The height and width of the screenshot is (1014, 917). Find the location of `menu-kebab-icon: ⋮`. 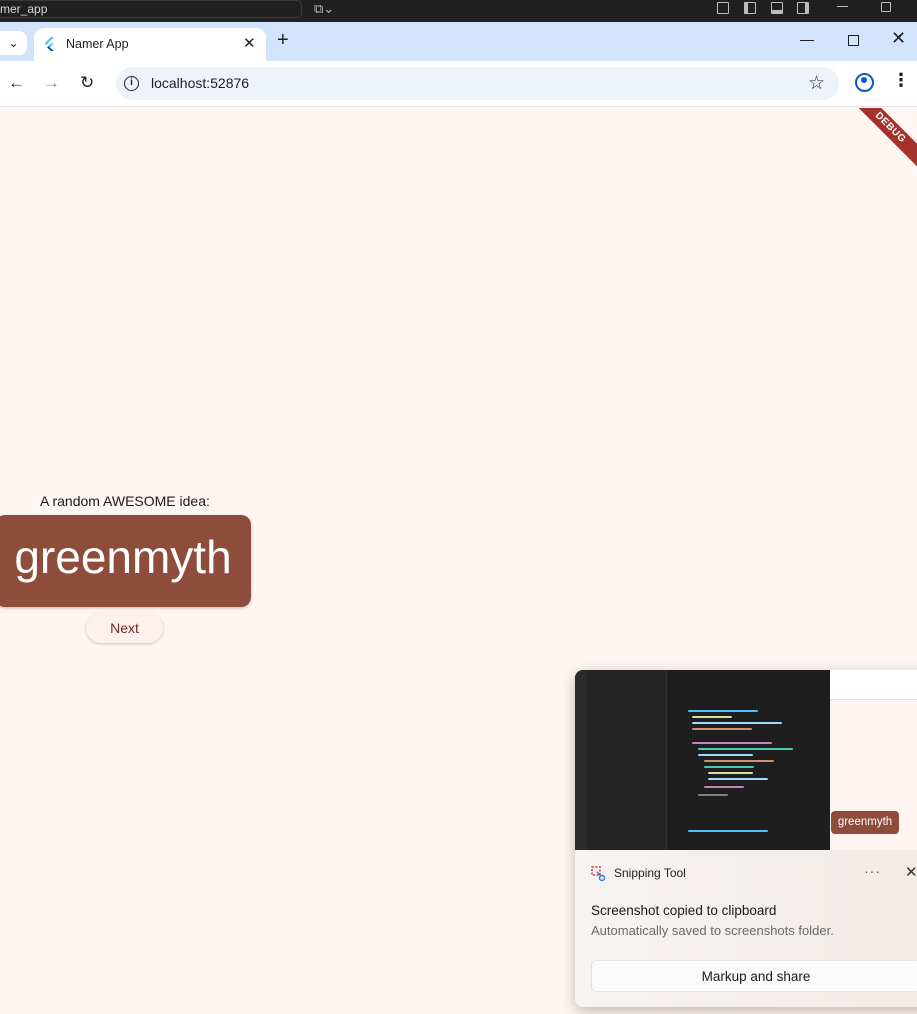

menu-kebab-icon: ⋮ is located at coordinates (901, 80).